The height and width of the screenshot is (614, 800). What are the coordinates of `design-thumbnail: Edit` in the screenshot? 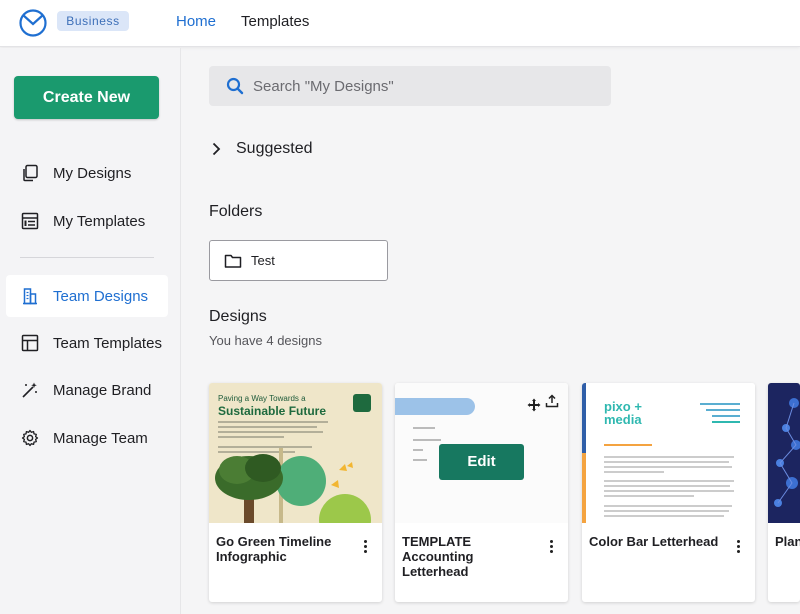 It's located at (481, 453).